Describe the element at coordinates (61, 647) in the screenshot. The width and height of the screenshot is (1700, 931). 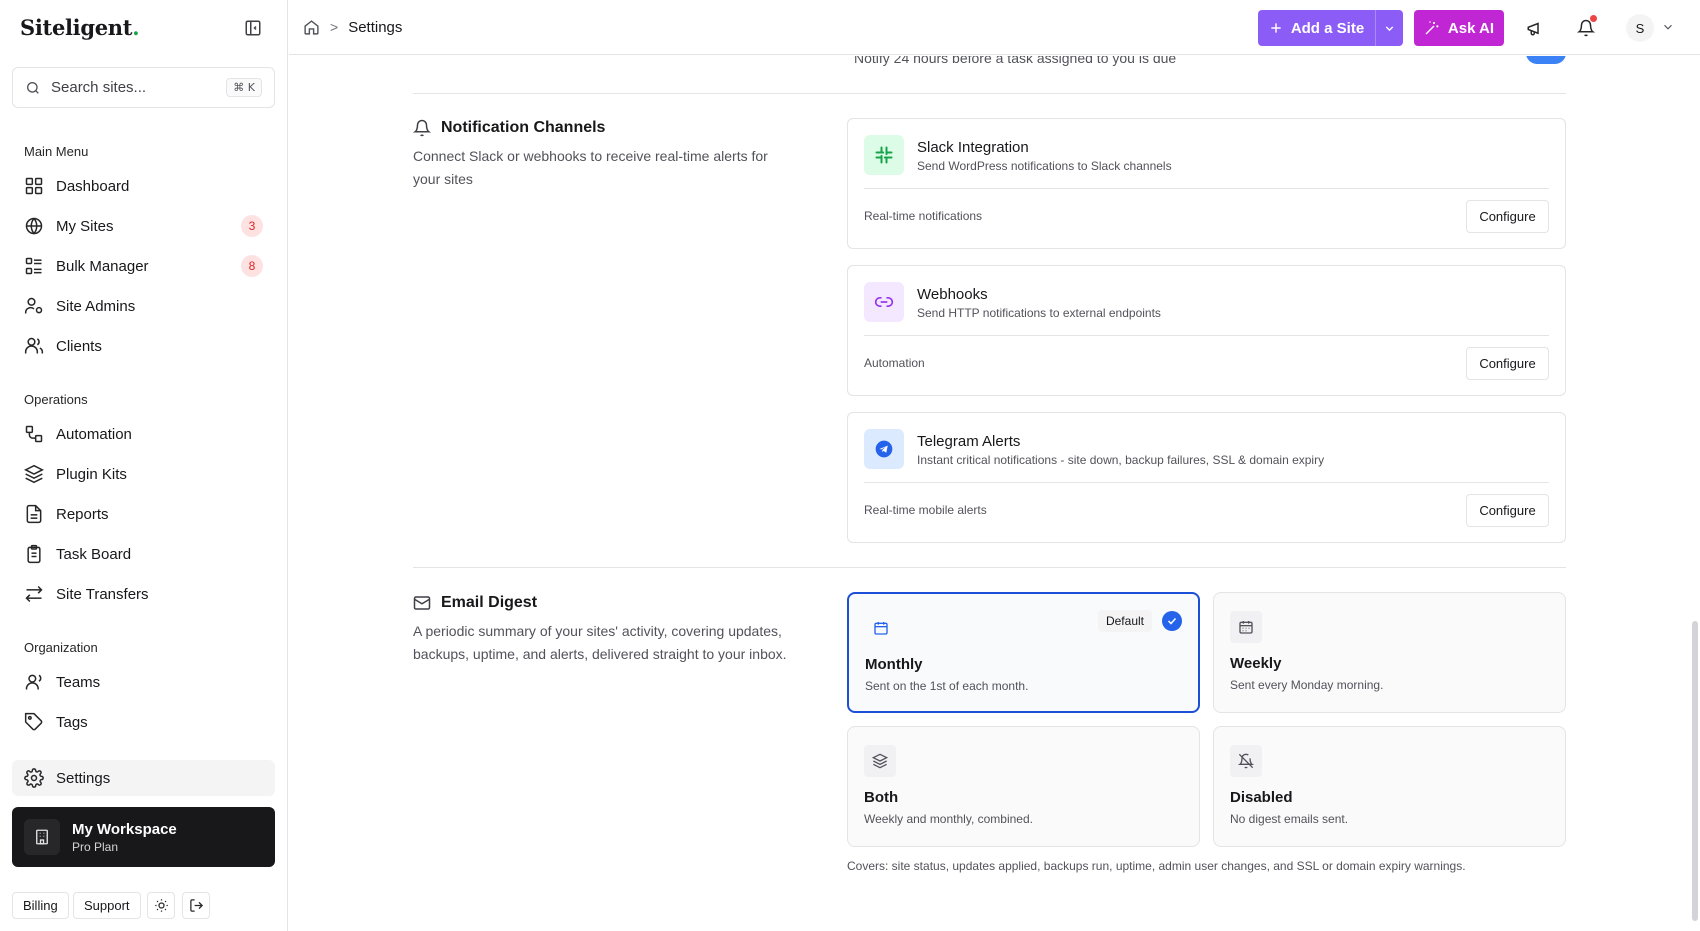
I see `organization-label: Organization` at that location.